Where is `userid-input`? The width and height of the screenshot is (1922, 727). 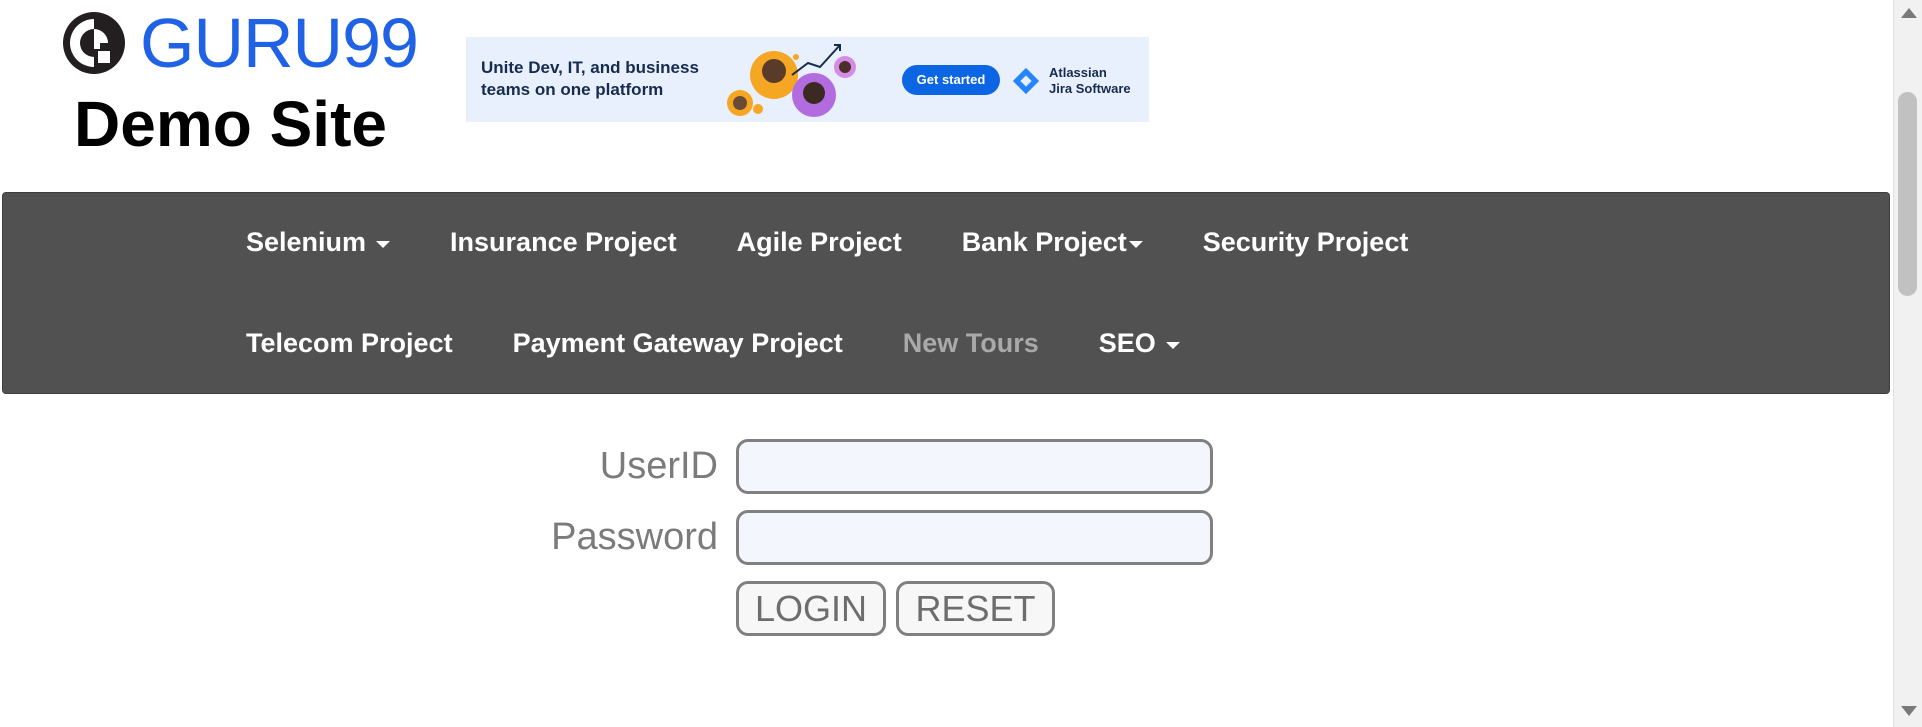
userid-input is located at coordinates (974, 466).